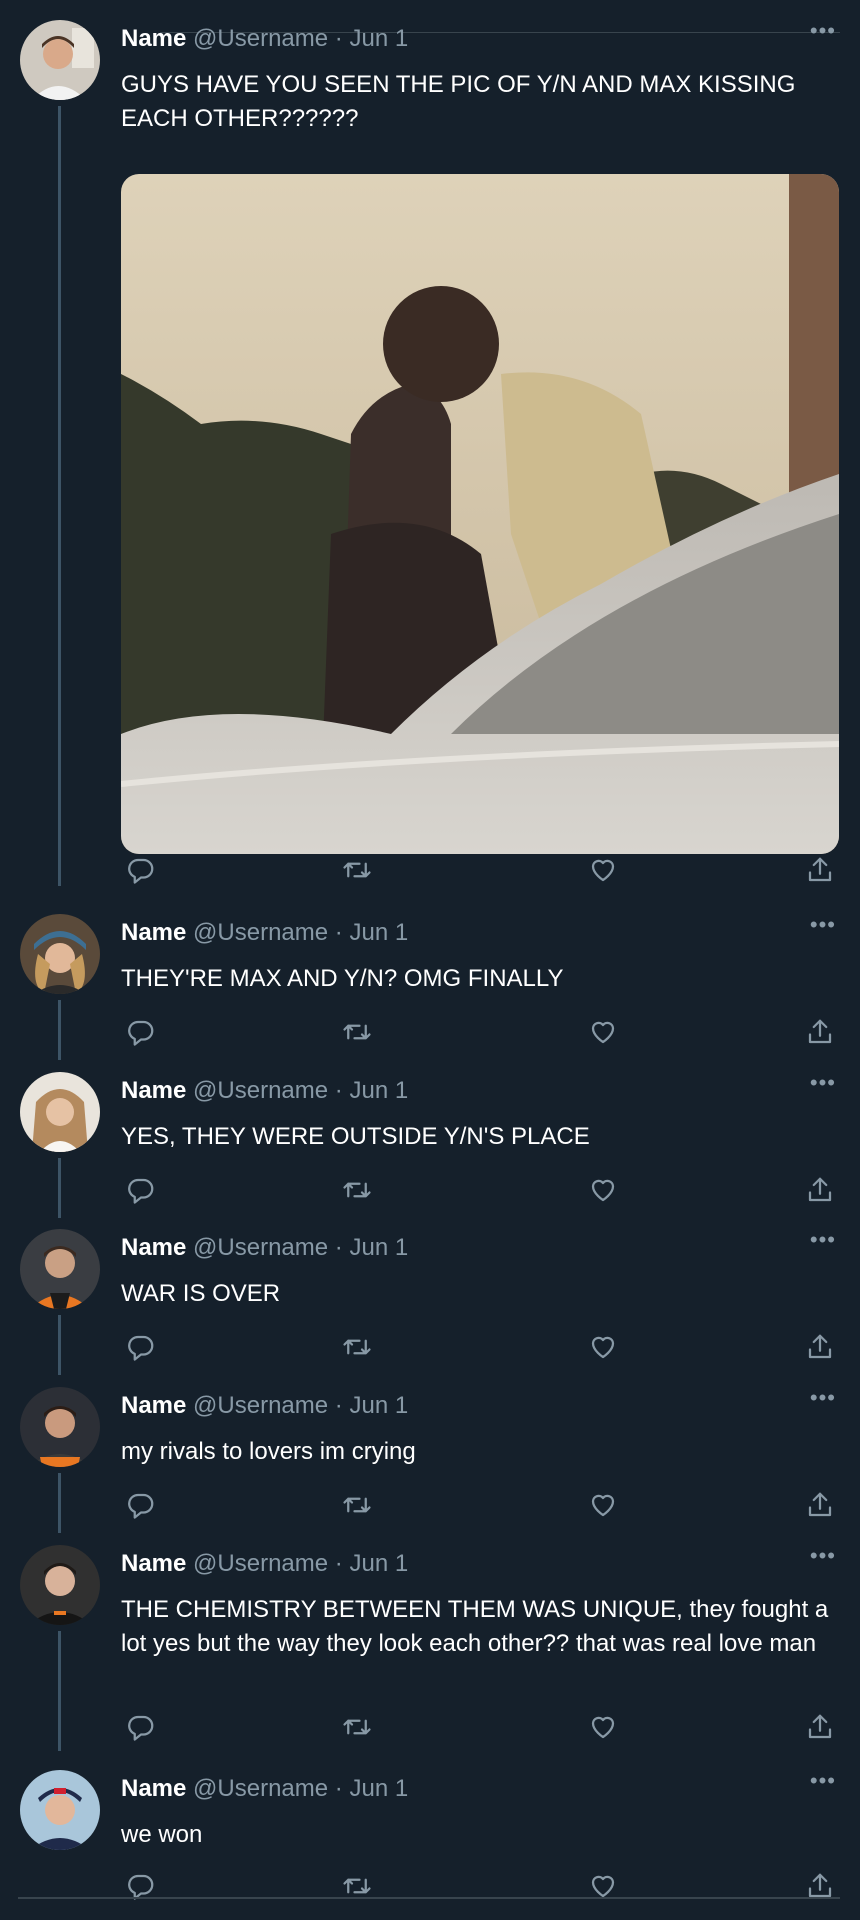 This screenshot has width=860, height=1920. Describe the element at coordinates (268, 1451) in the screenshot. I see `tweet-text: my rivals to lovers im crying` at that location.